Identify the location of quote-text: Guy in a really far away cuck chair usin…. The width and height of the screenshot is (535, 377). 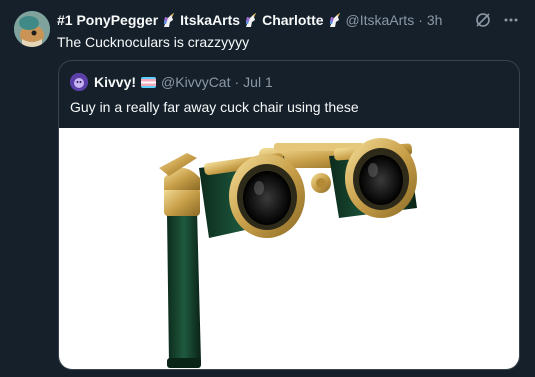
(214, 107).